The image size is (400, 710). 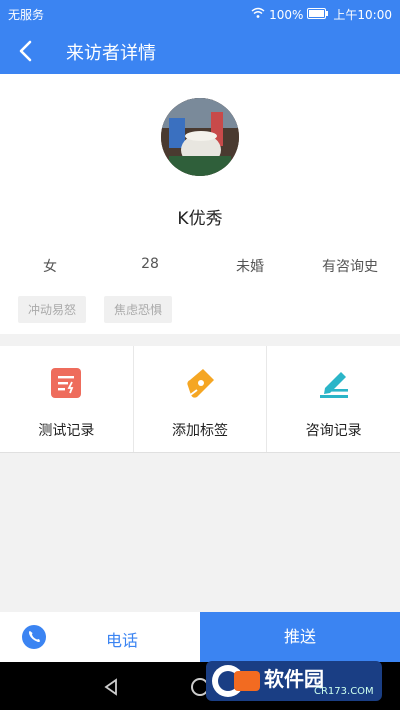 I want to click on add-tag-label: 添加标签, so click(x=200, y=431).